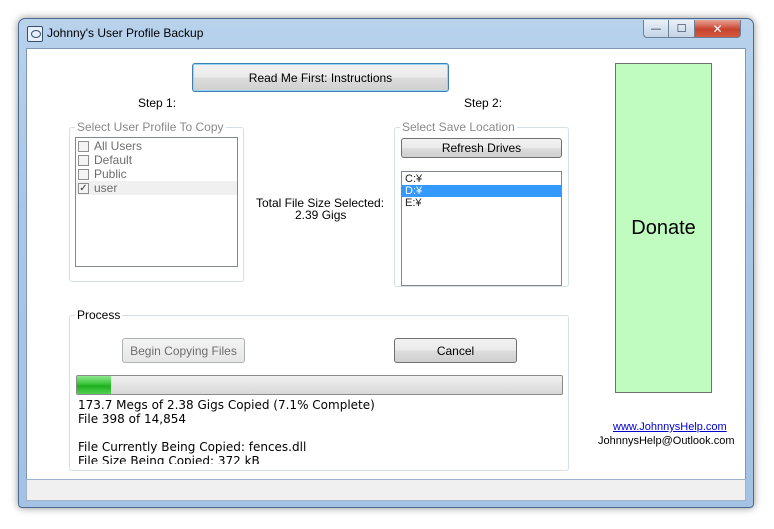 The height and width of the screenshot is (529, 774). What do you see at coordinates (666, 441) in the screenshot?
I see `email-text: JohnnysHelp@Outlook.com` at bounding box center [666, 441].